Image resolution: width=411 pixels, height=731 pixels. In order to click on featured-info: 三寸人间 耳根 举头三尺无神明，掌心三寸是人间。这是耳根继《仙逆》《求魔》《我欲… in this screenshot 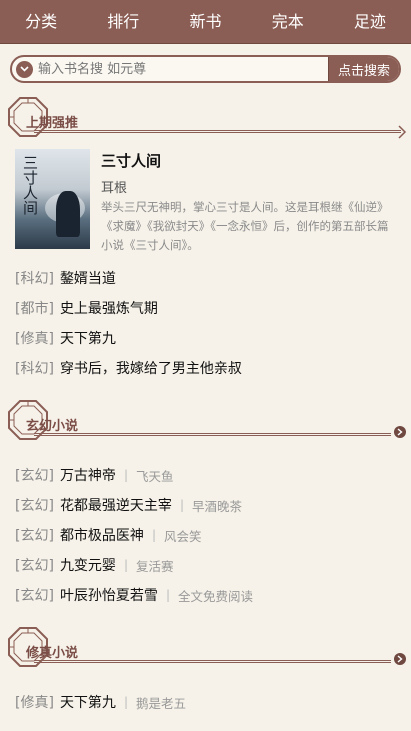, I will do `click(249, 202)`.